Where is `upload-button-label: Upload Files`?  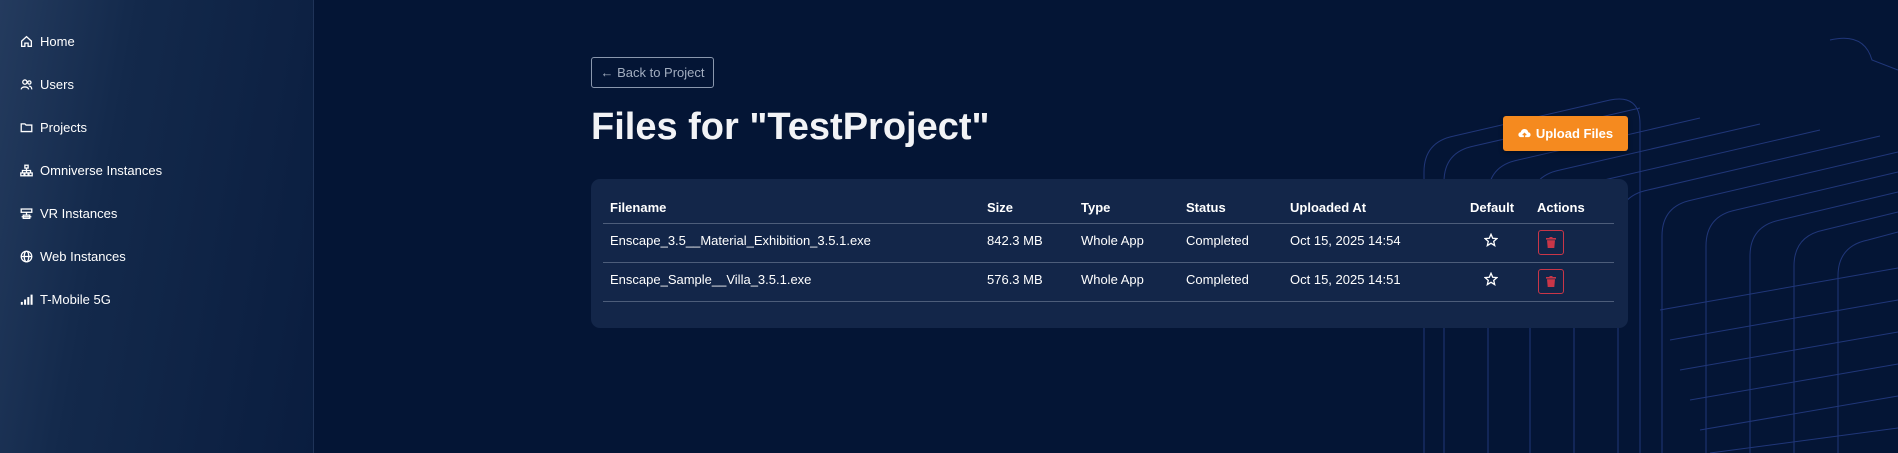
upload-button-label: Upload Files is located at coordinates (1574, 133).